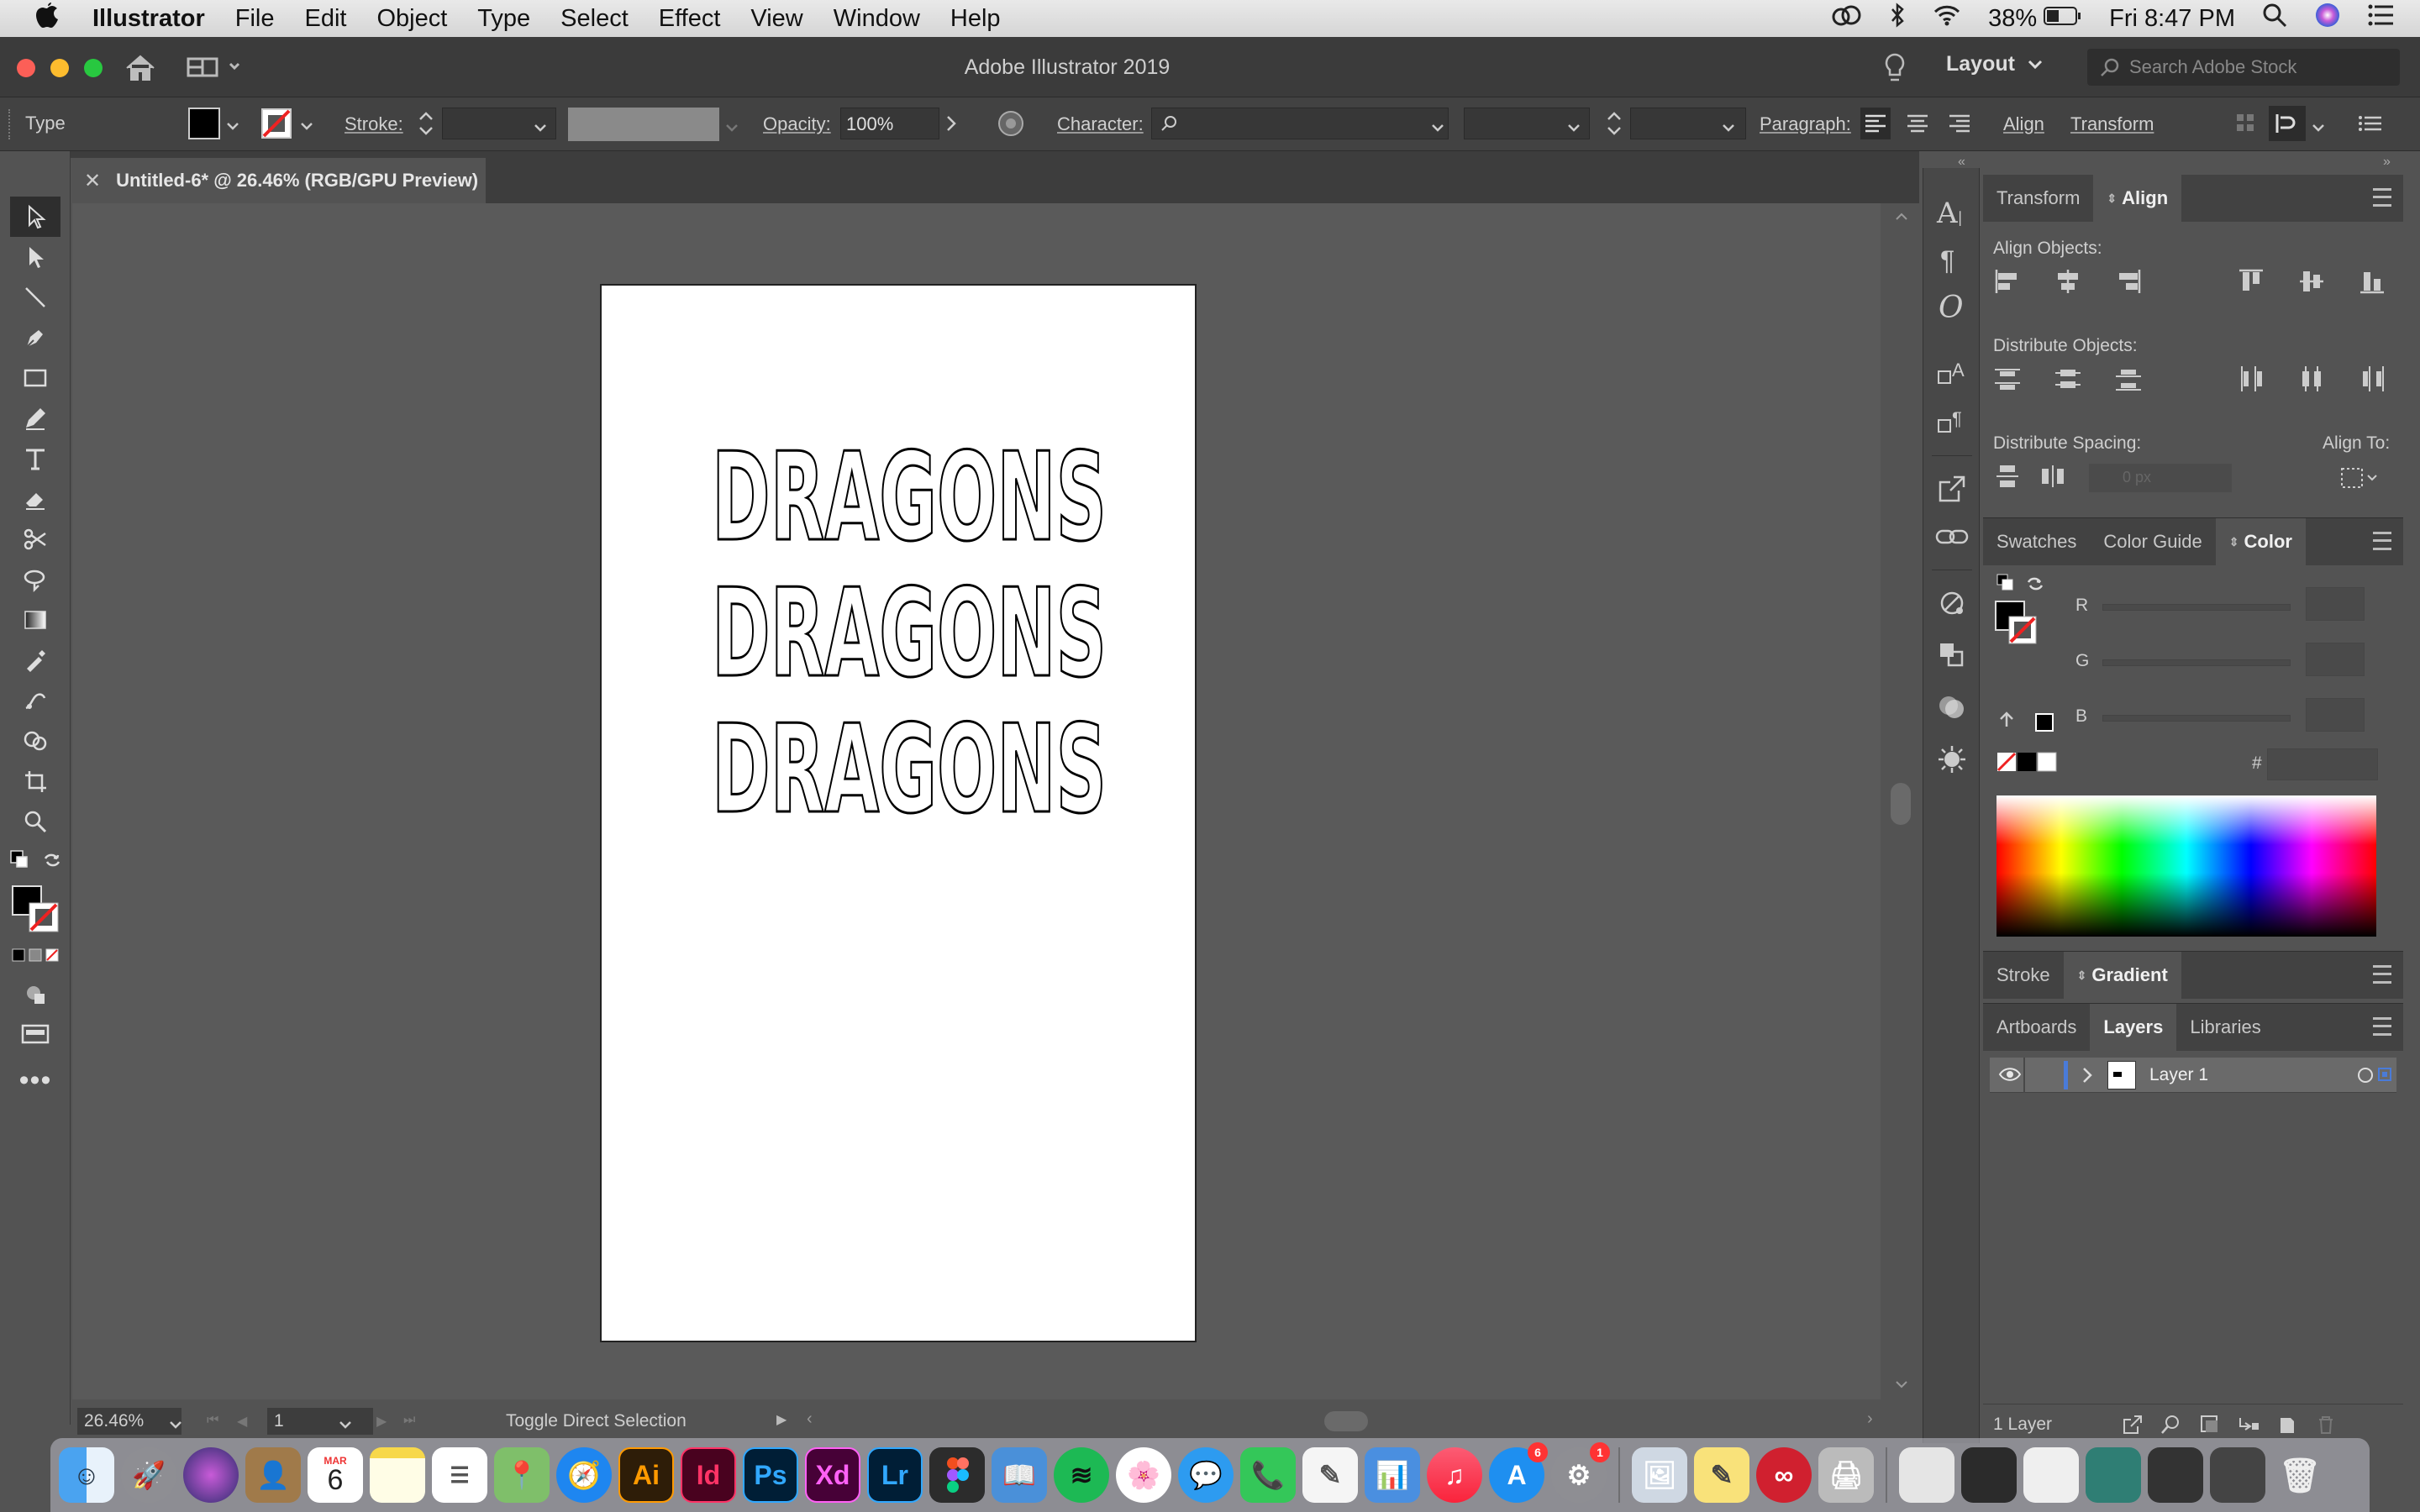 The width and height of the screenshot is (2420, 1512). I want to click on spotify-icon: ≋, so click(1081, 1475).